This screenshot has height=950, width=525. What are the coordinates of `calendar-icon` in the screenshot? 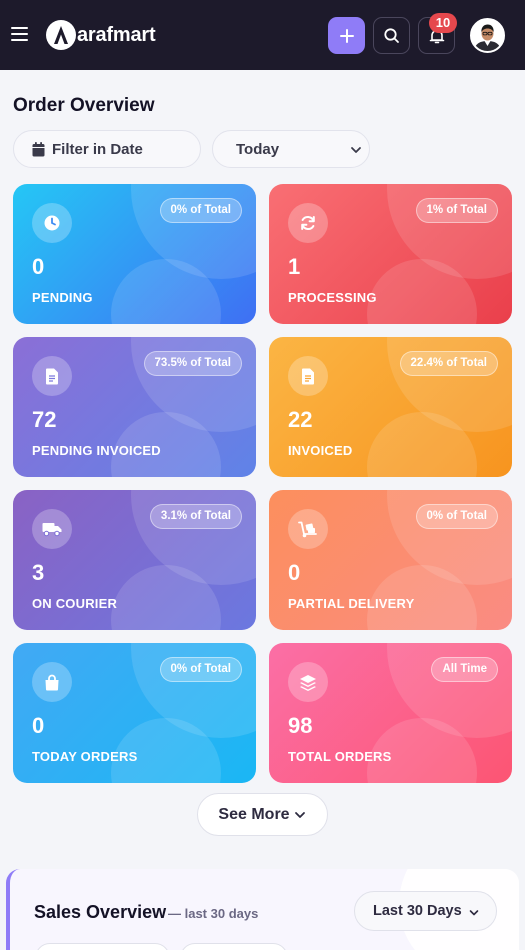 It's located at (38, 148).